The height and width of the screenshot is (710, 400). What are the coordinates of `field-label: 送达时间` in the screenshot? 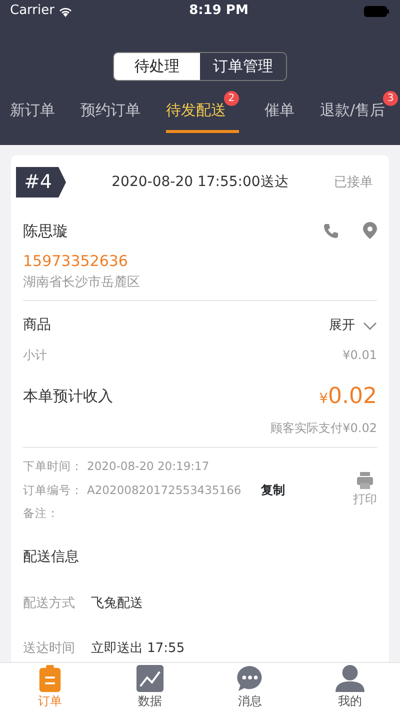 It's located at (49, 649).